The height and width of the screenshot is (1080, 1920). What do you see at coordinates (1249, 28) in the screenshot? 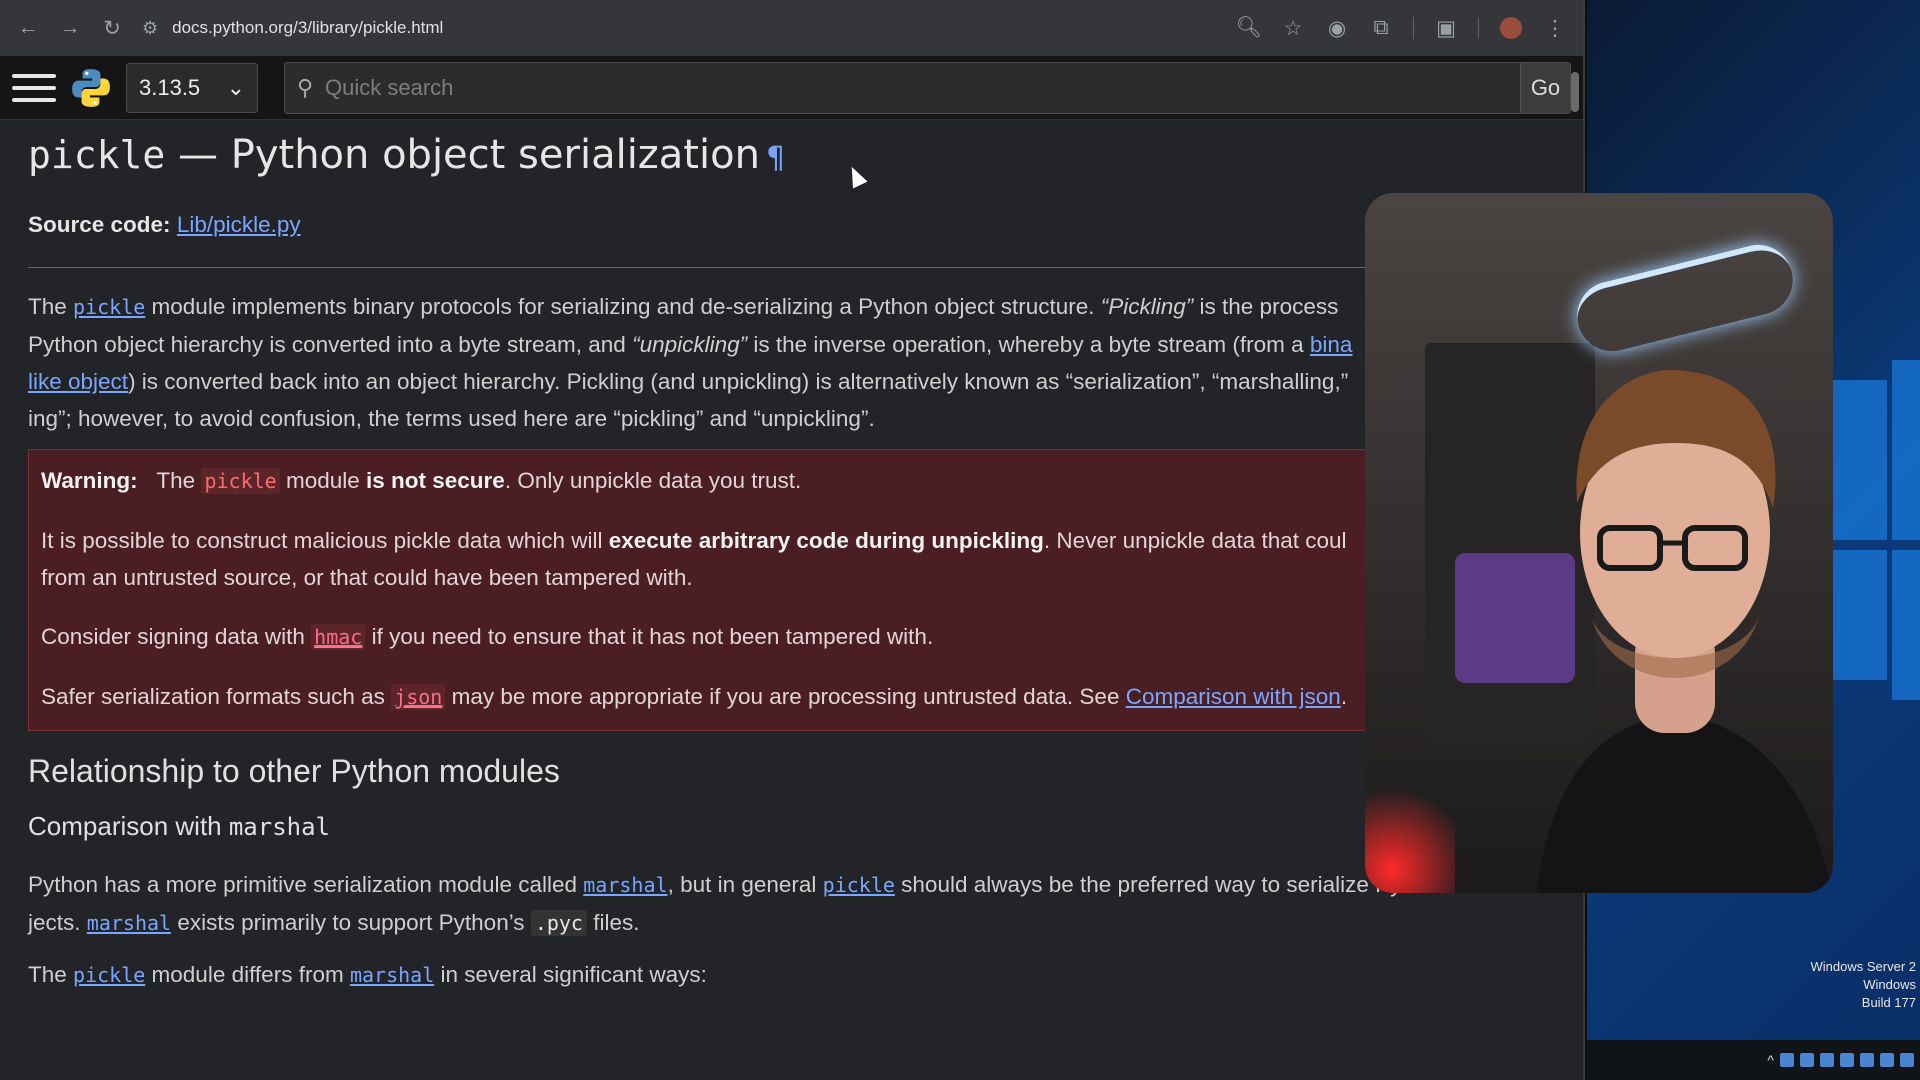
I see `zoom-icon: 🔍︎` at bounding box center [1249, 28].